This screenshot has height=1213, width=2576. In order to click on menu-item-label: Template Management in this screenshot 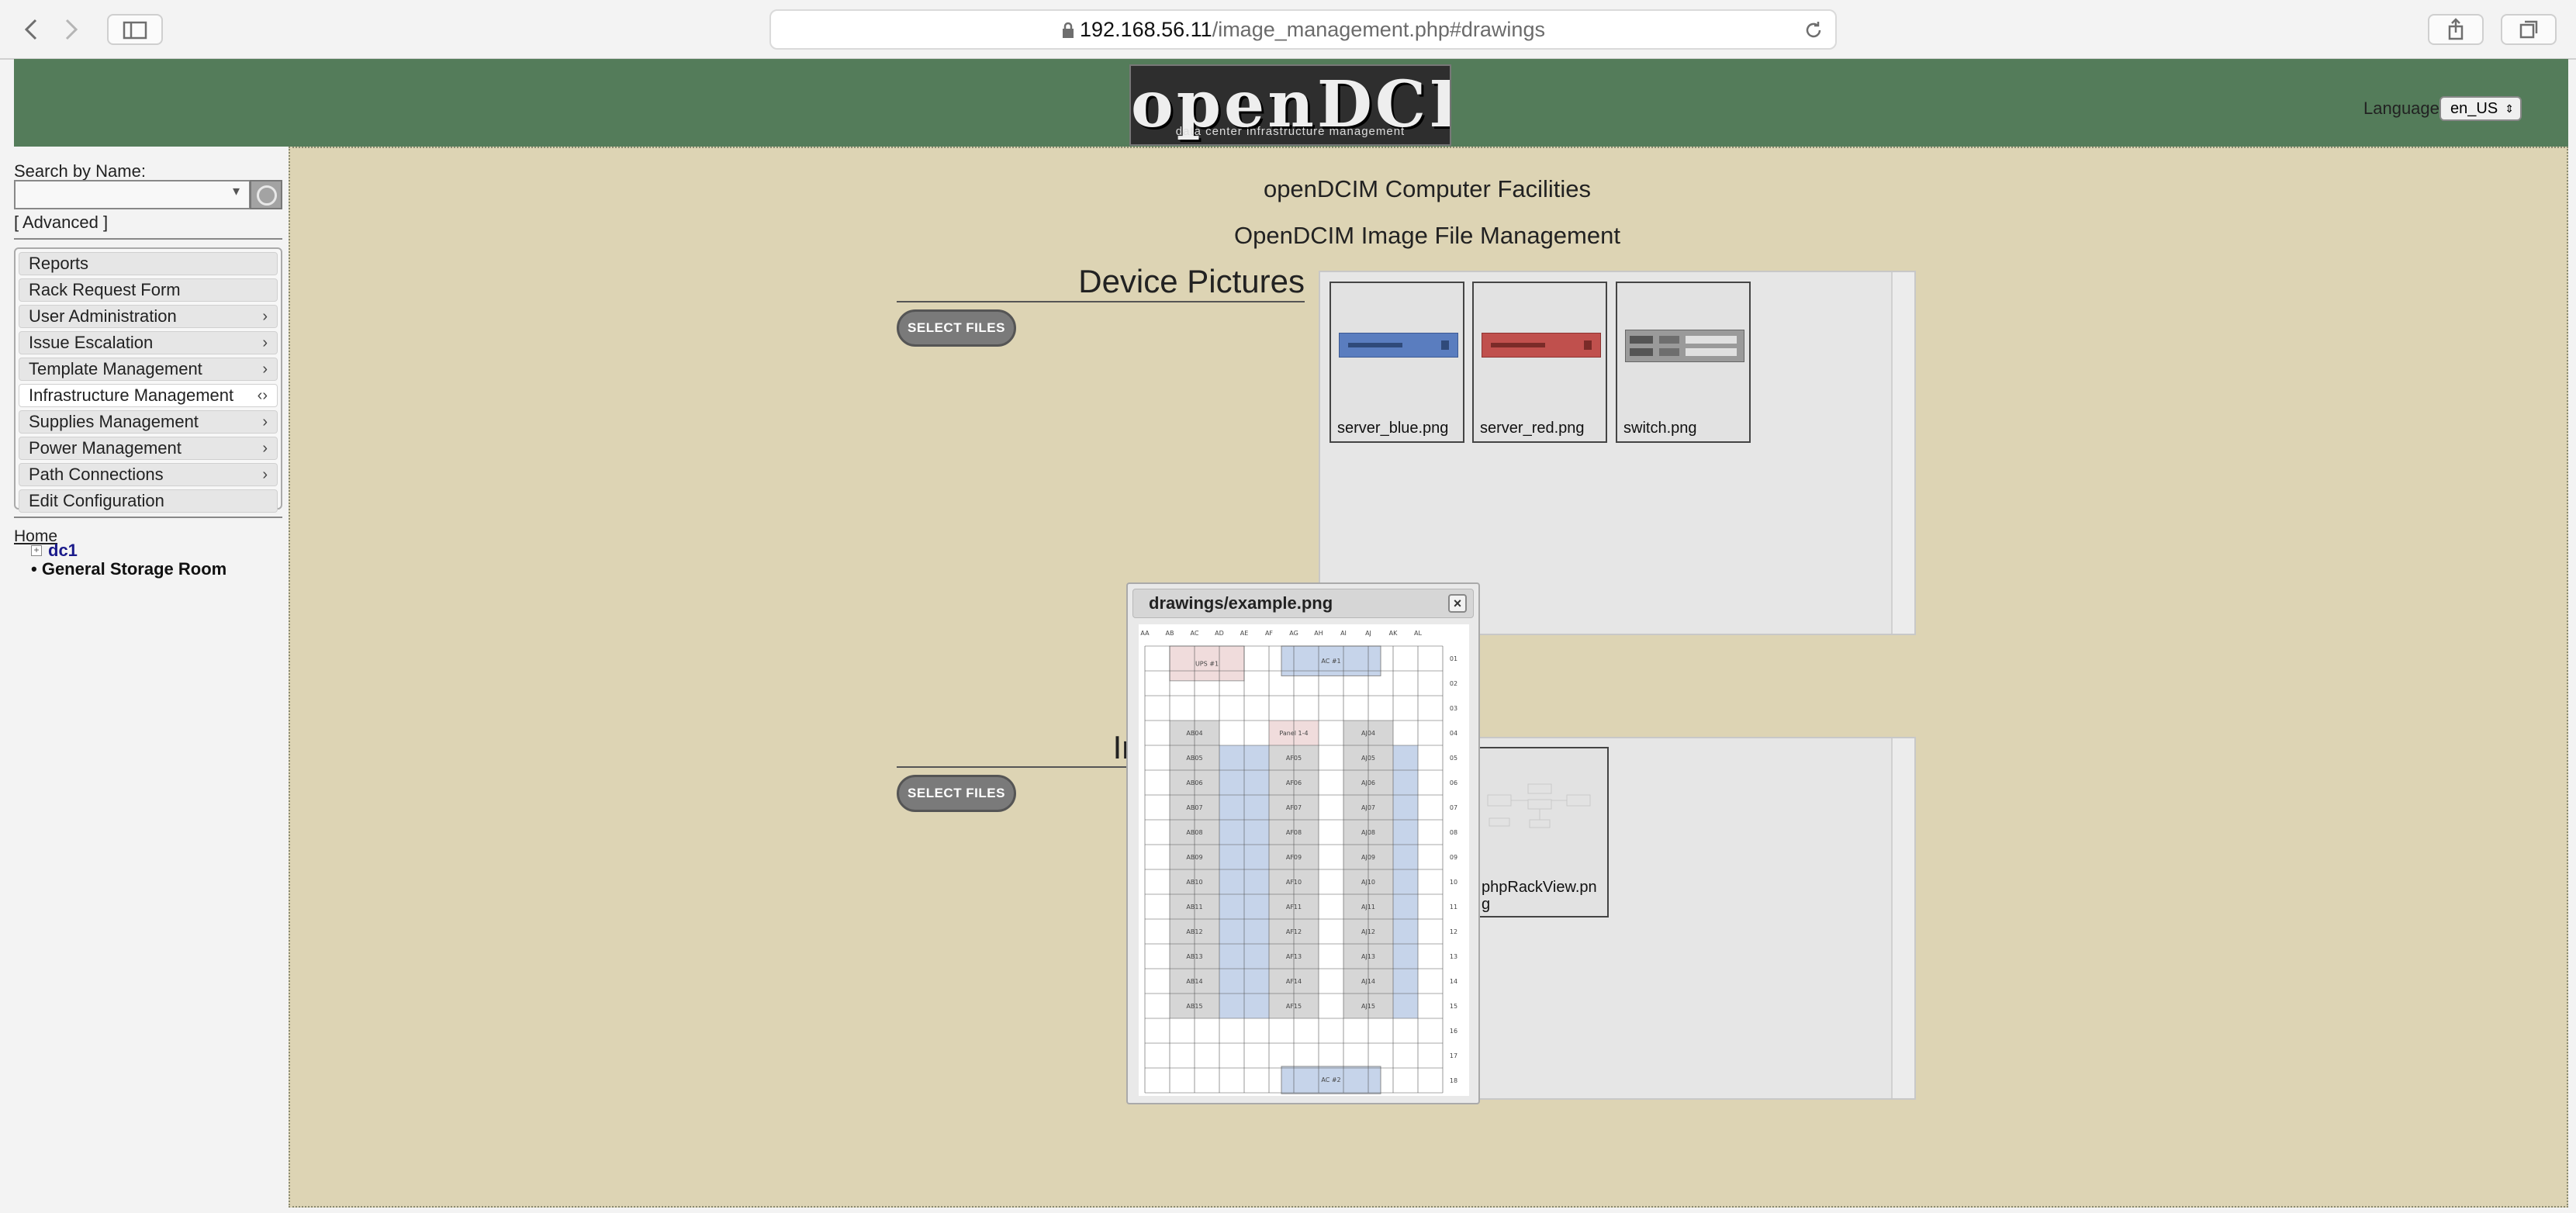, I will do `click(115, 368)`.